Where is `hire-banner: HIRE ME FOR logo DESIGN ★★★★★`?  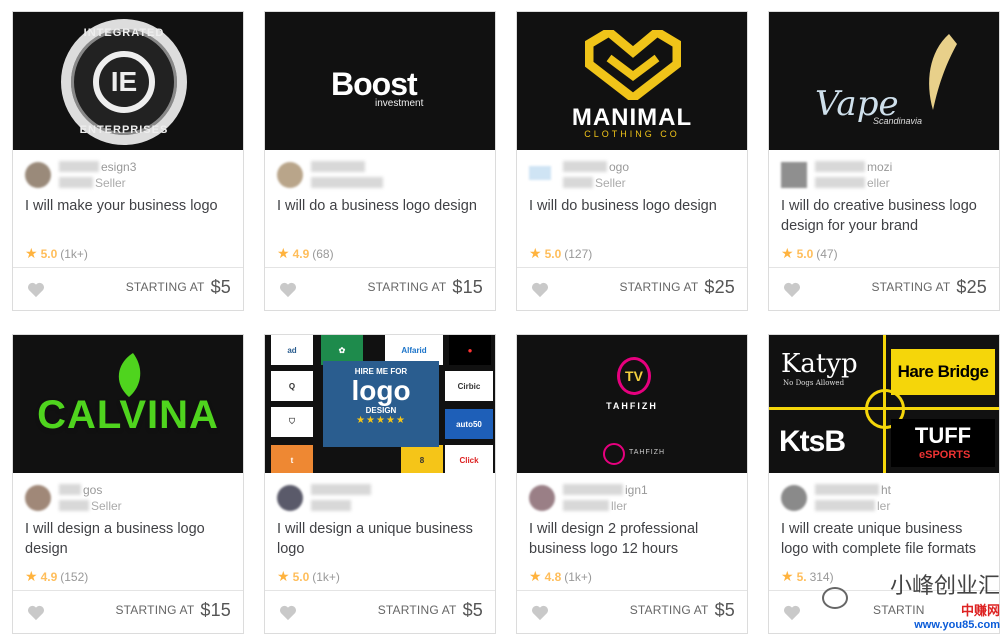
hire-banner: HIRE ME FOR logo DESIGN ★★★★★ is located at coordinates (381, 404).